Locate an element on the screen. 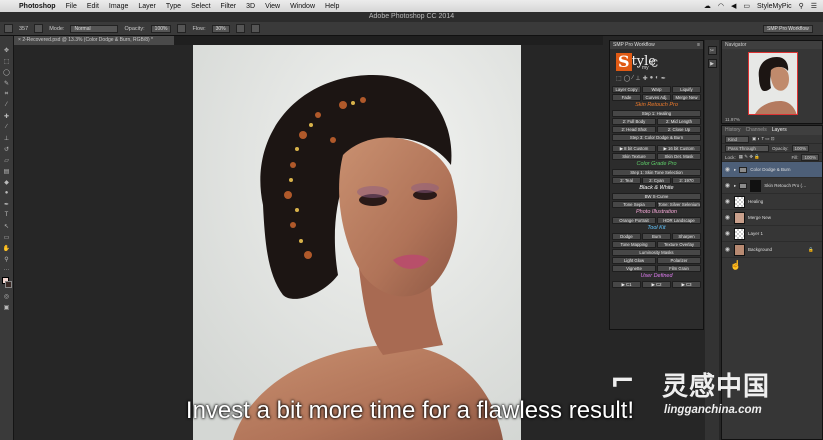  eyedropper-tool-icon: ⁄ is located at coordinates (6, 105).